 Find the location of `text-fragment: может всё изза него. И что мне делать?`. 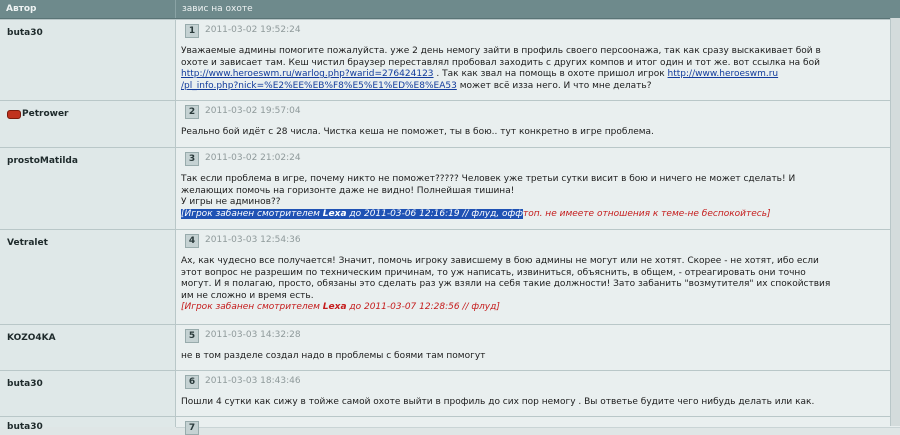

text-fragment: может всё изза него. И что мне делать? is located at coordinates (555, 85).